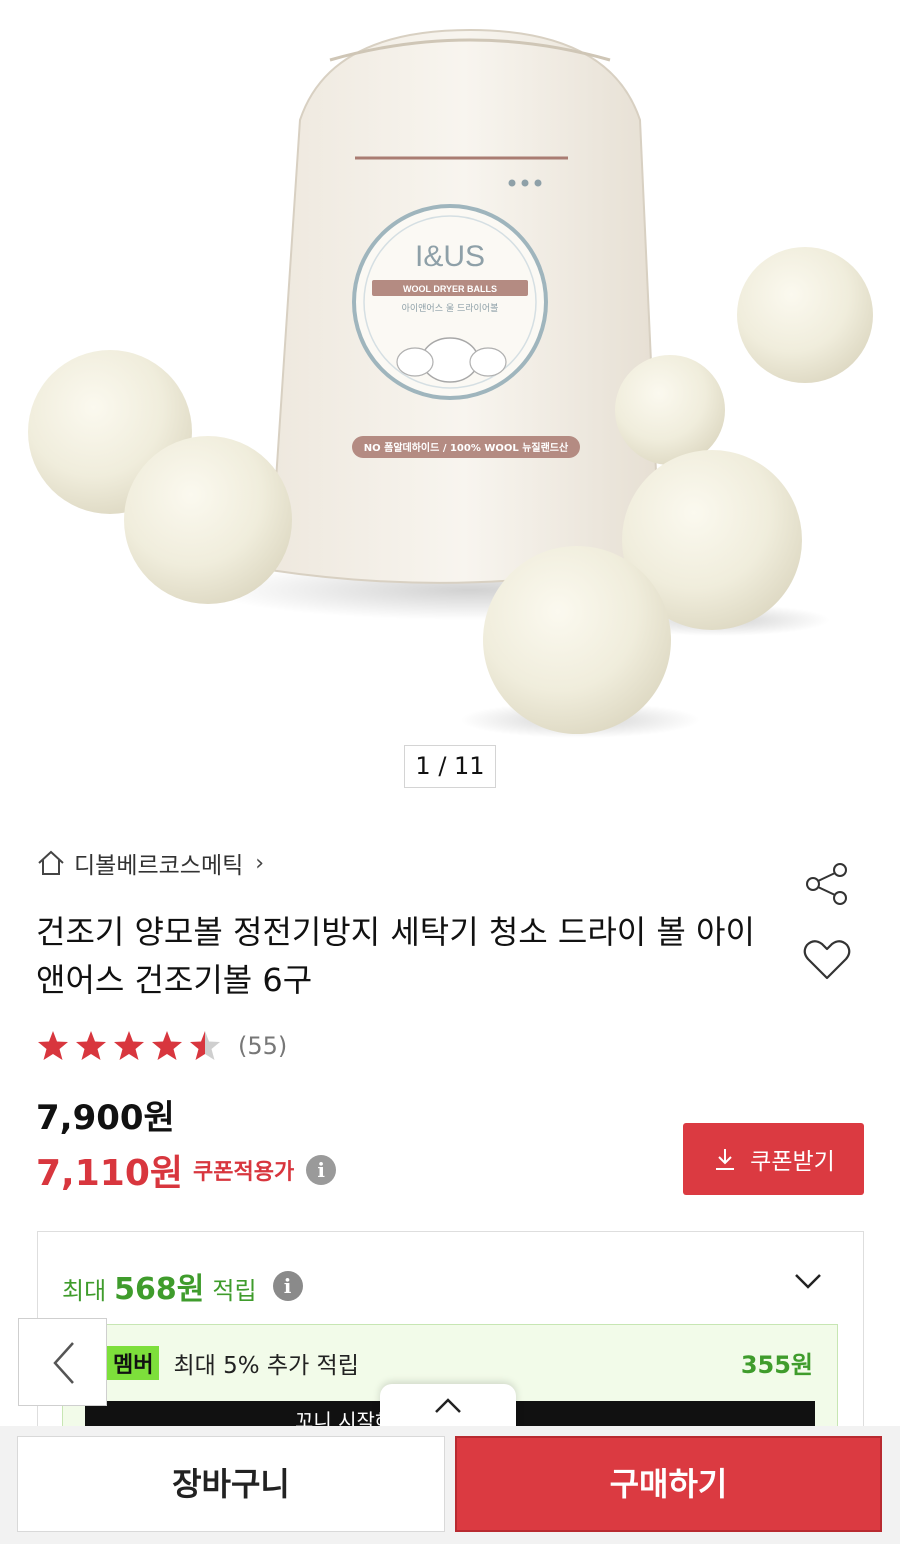 The image size is (900, 1544). Describe the element at coordinates (129, 1045) in the screenshot. I see `stars-icon` at that location.